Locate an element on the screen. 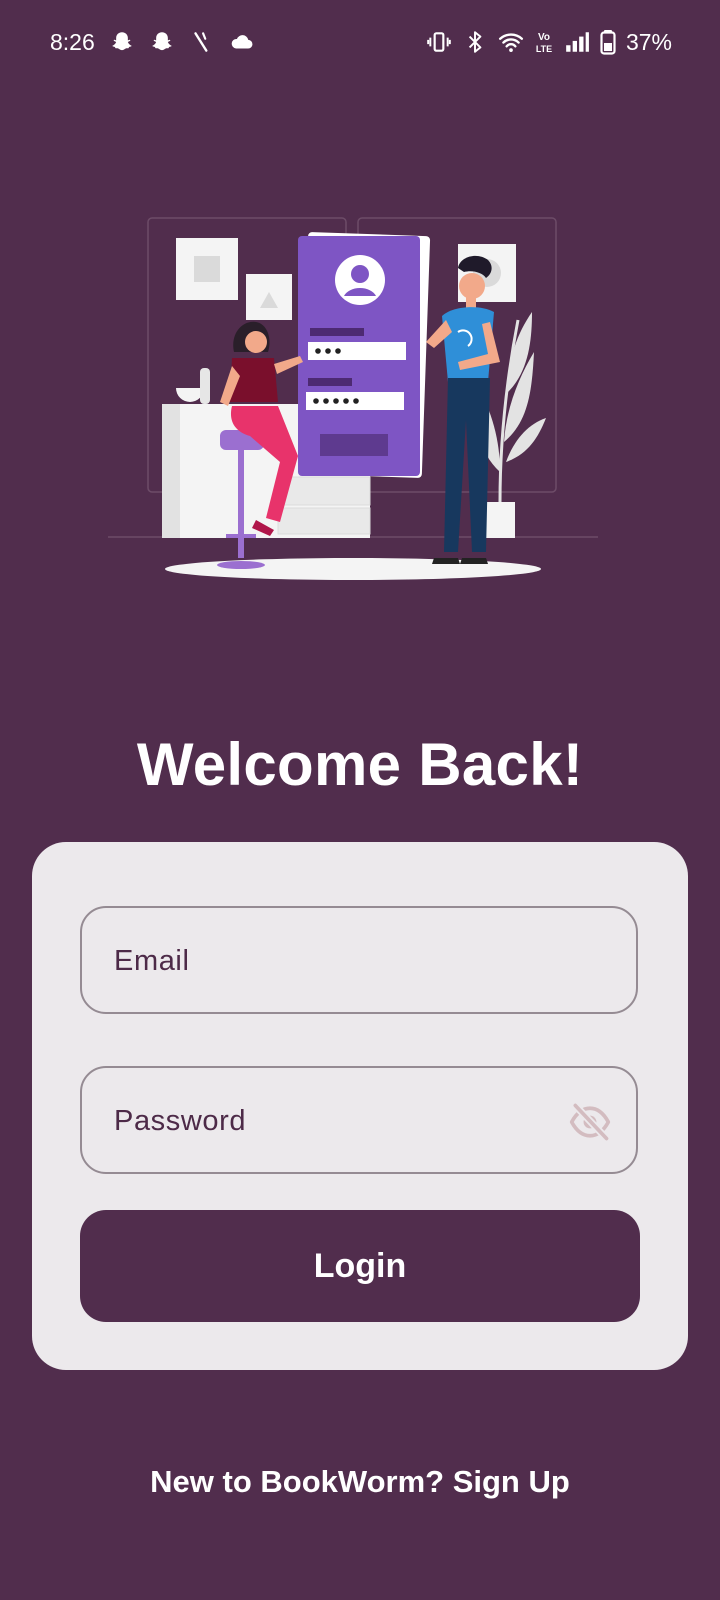 The width and height of the screenshot is (720, 1600). password-input is located at coordinates (334, 1121).